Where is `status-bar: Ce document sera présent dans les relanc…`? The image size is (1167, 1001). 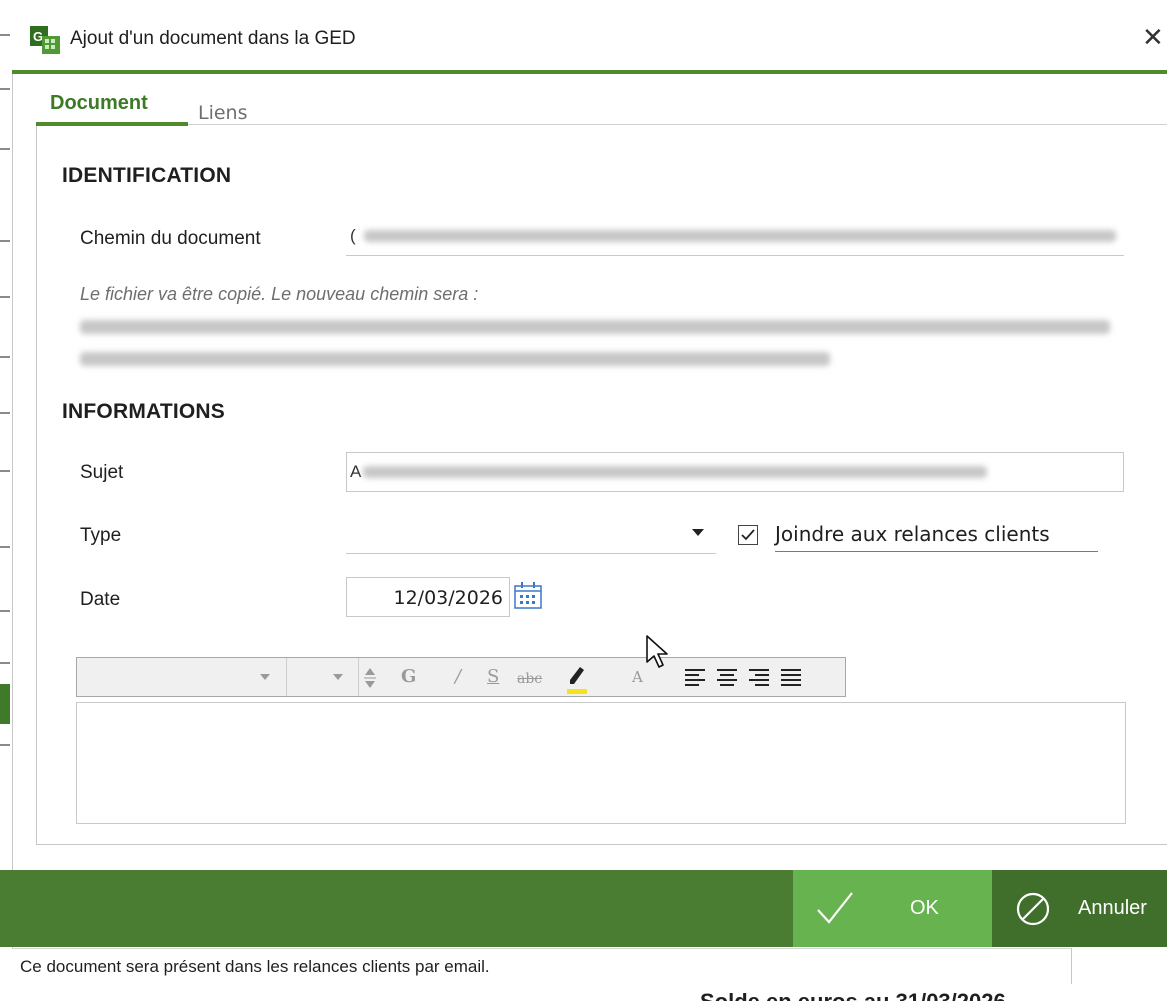
status-bar: Ce document sera présent dans les relanc… is located at coordinates (542, 966).